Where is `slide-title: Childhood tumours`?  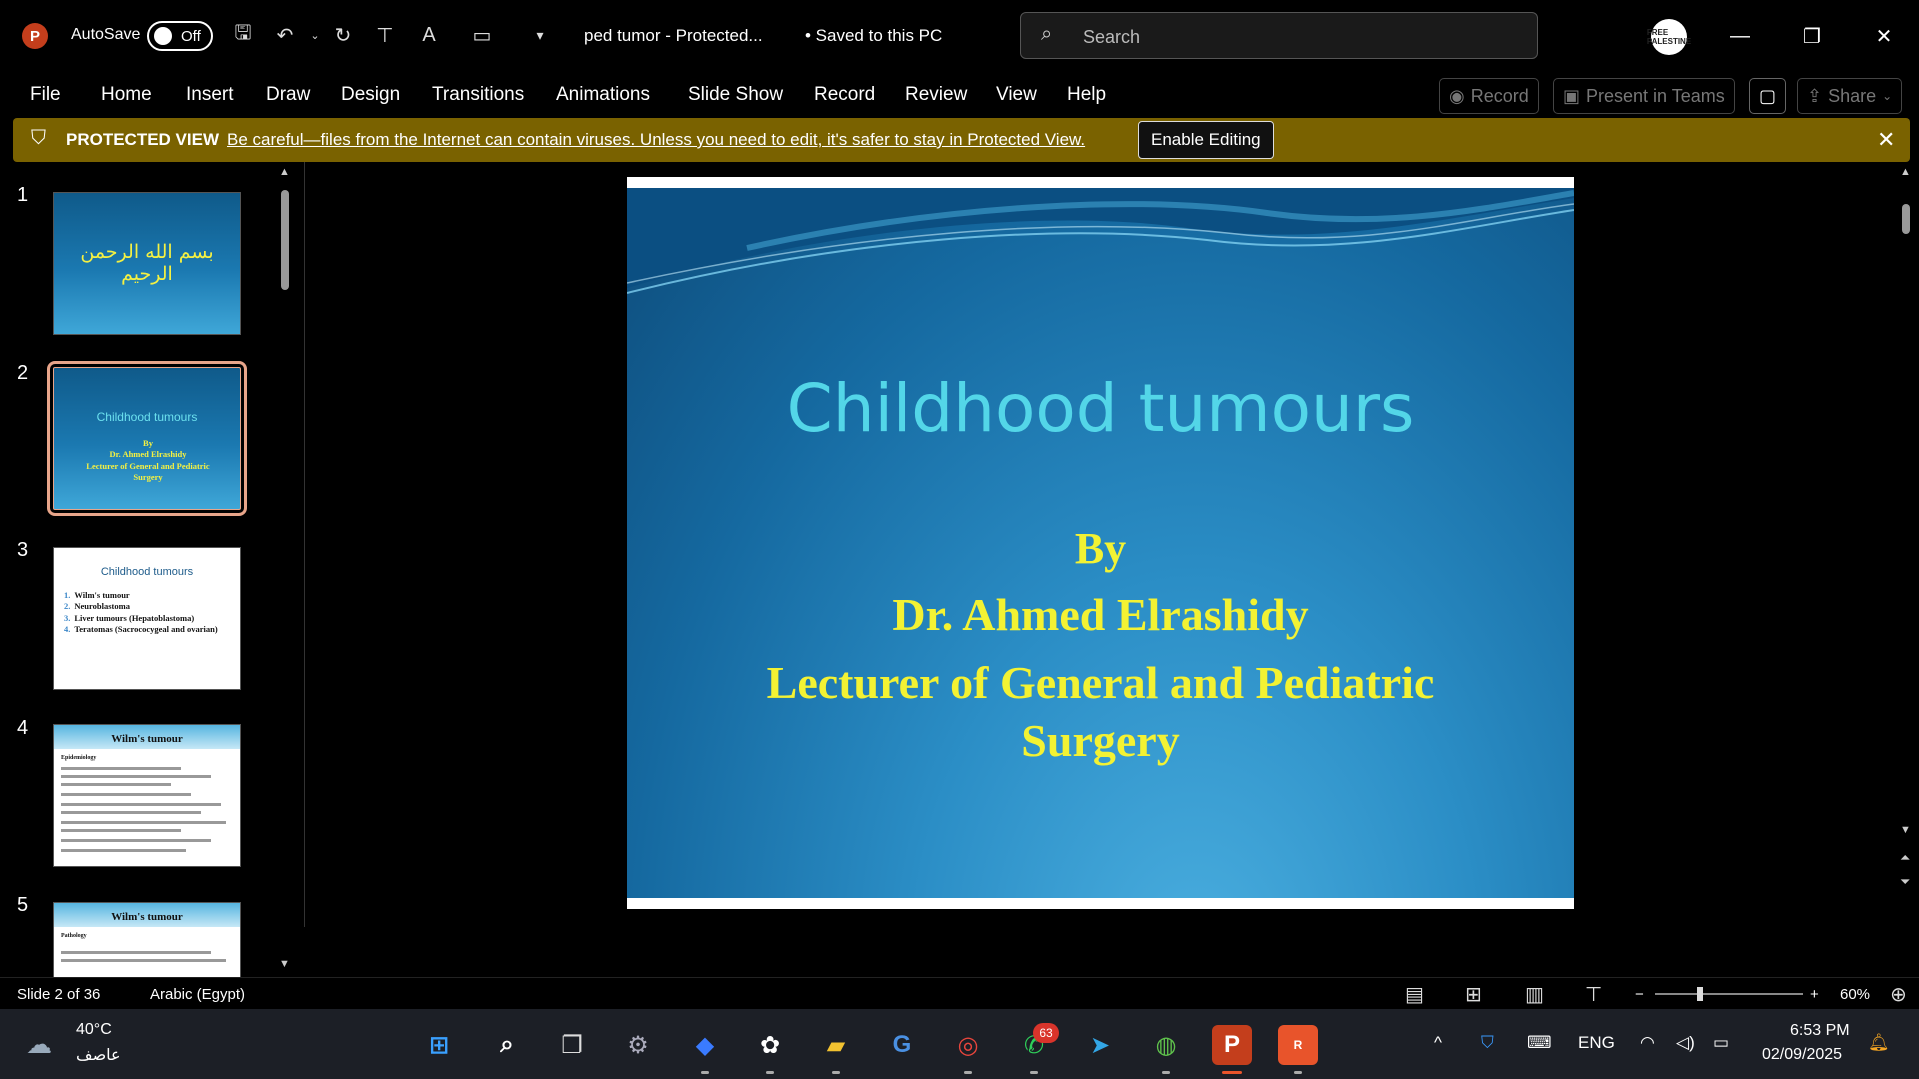
slide-title: Childhood tumours is located at coordinates (1100, 408).